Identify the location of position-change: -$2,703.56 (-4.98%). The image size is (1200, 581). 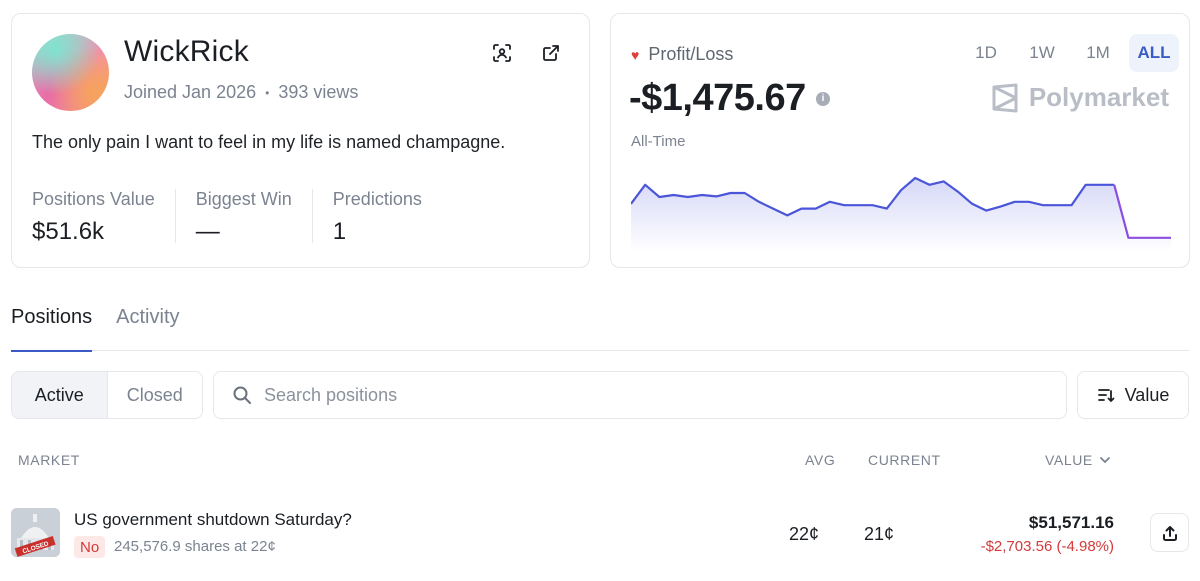
(1047, 546).